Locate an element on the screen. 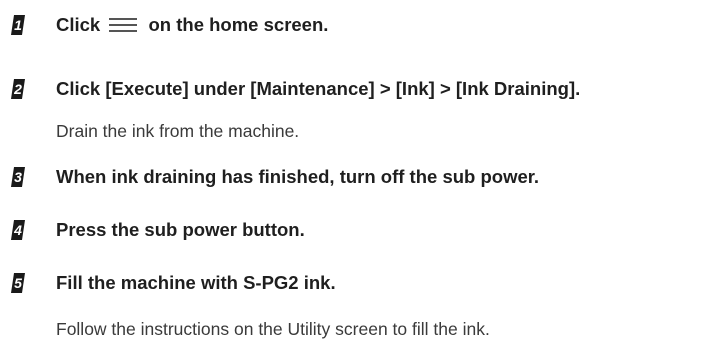 This screenshot has width=710, height=356. step-number-badge: 2 is located at coordinates (18, 89).